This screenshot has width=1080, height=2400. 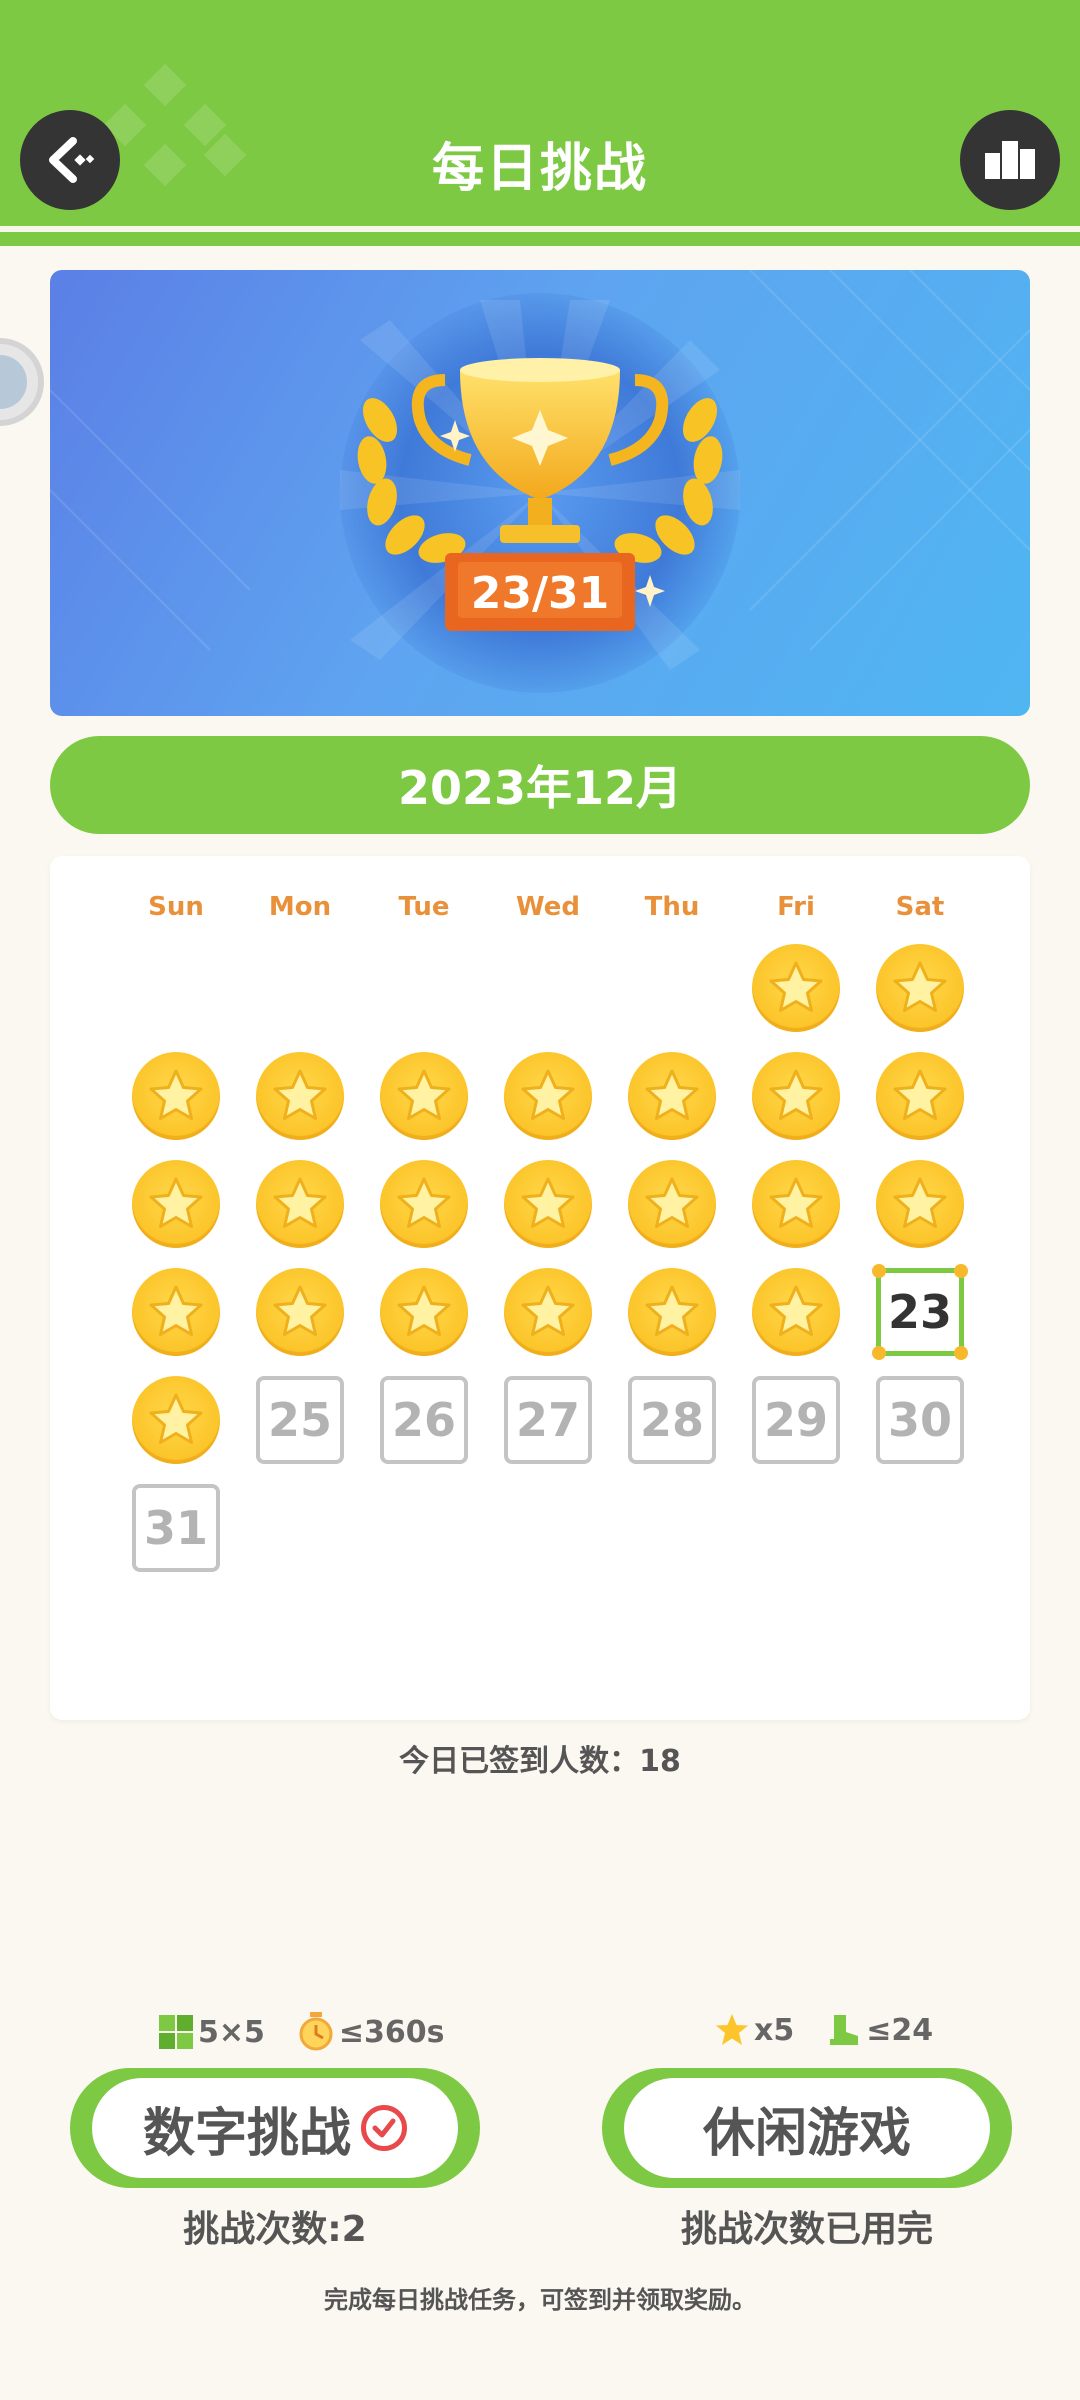 I want to click on grid-icon, so click(x=176, y=2032).